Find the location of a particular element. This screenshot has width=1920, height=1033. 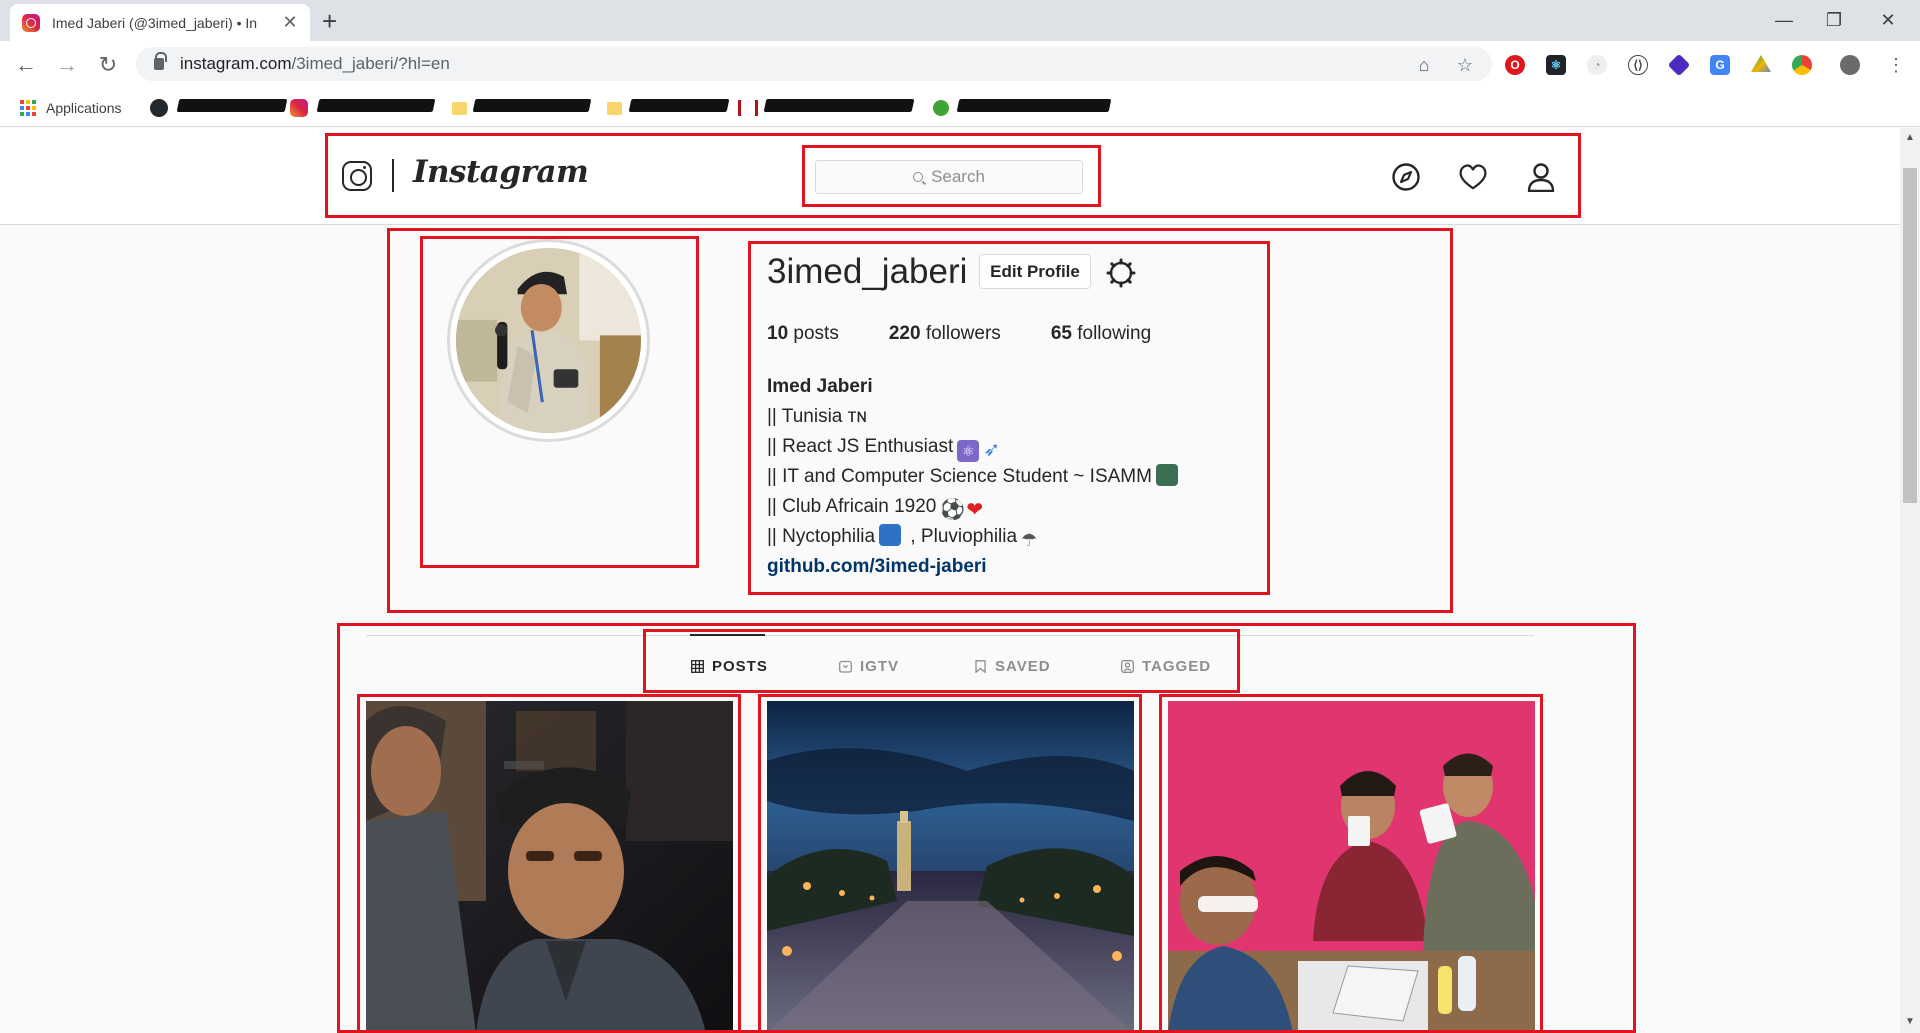

tab-label: TAGGED is located at coordinates (1177, 666).